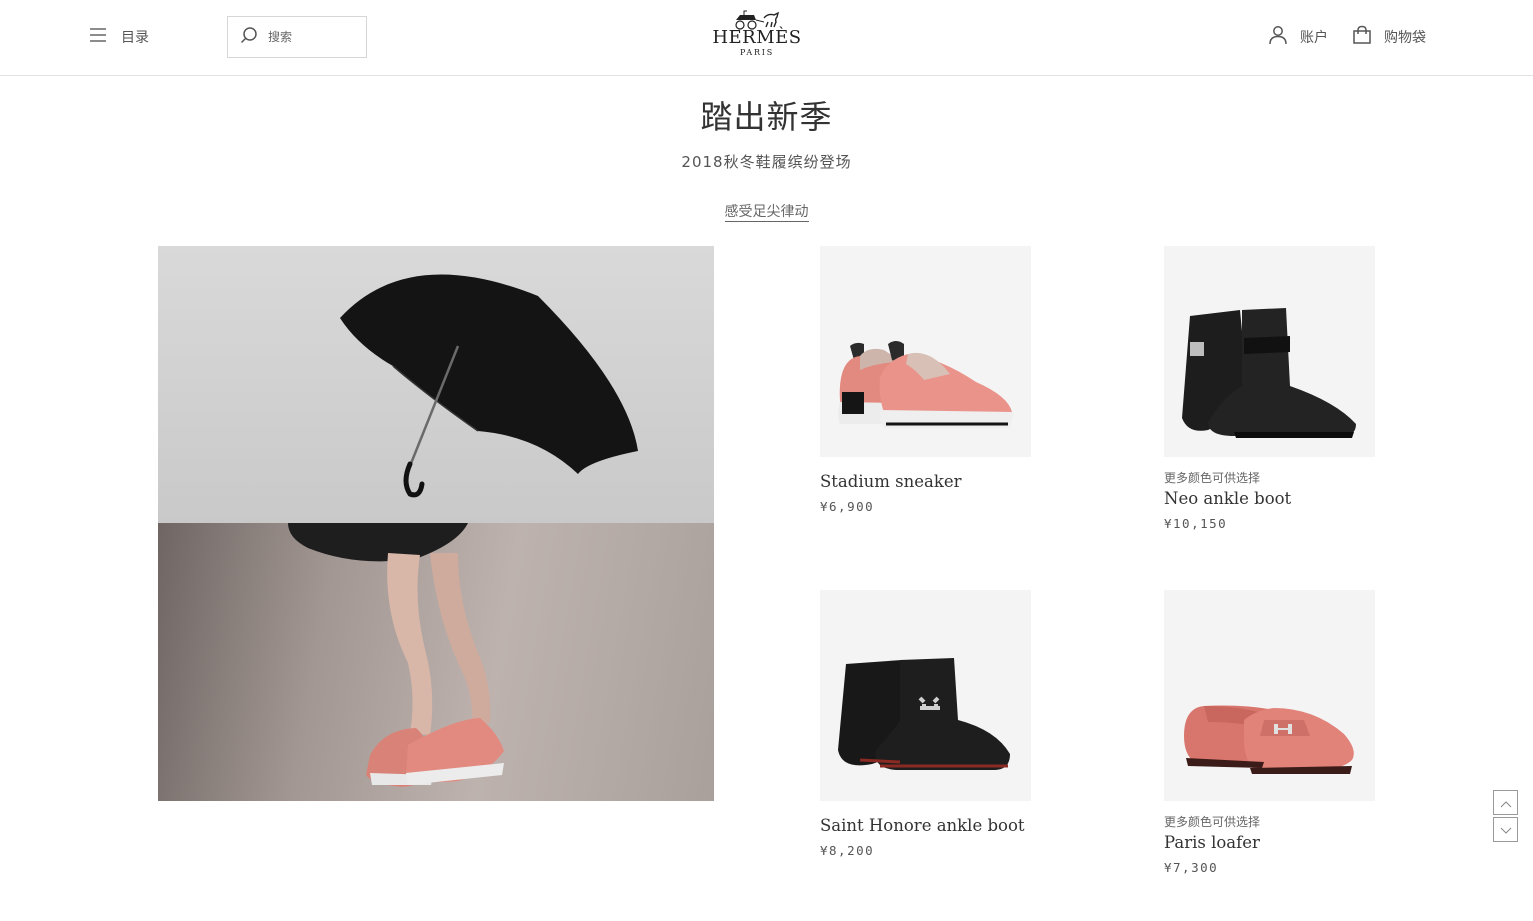 The width and height of the screenshot is (1533, 921). I want to click on product-name: Neo ankle boot, so click(1269, 498).